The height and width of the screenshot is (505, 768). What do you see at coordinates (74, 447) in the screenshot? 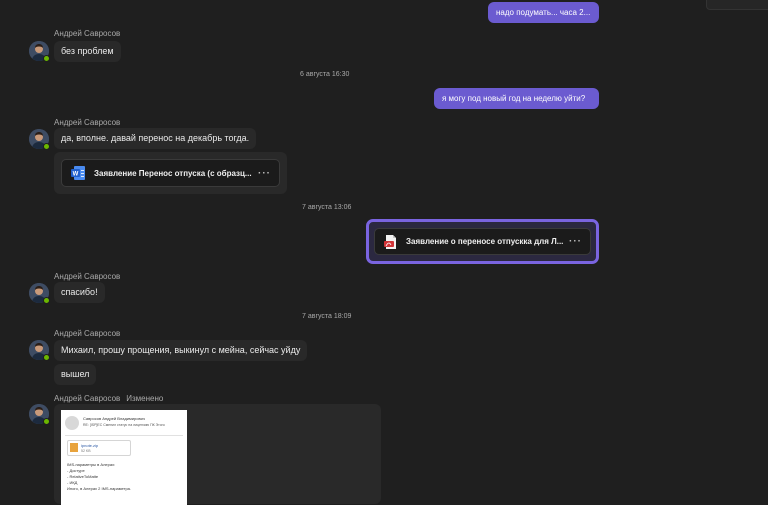
I see `zip-file-icon` at bounding box center [74, 447].